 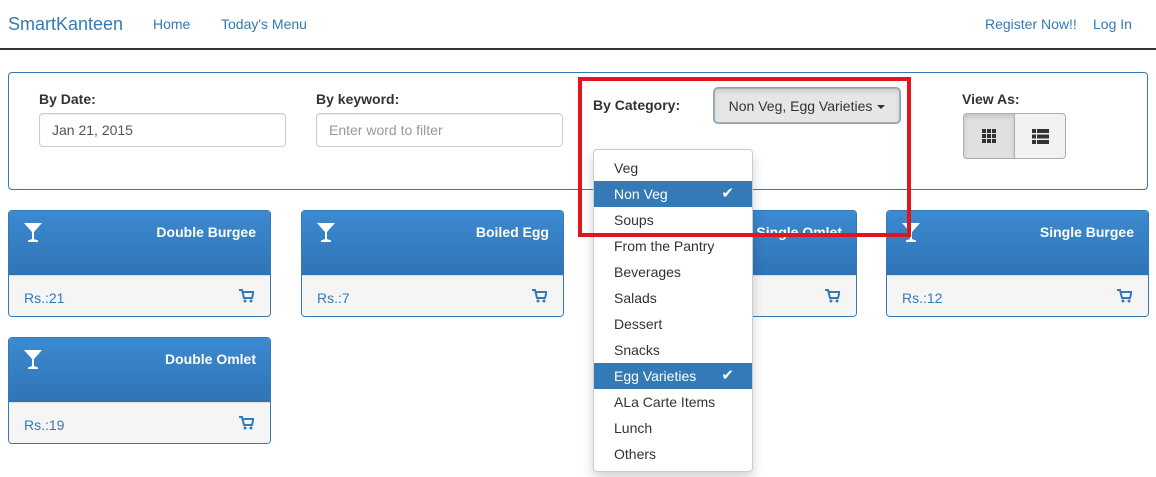 What do you see at coordinates (637, 350) in the screenshot?
I see `category-option-label: Snacks` at bounding box center [637, 350].